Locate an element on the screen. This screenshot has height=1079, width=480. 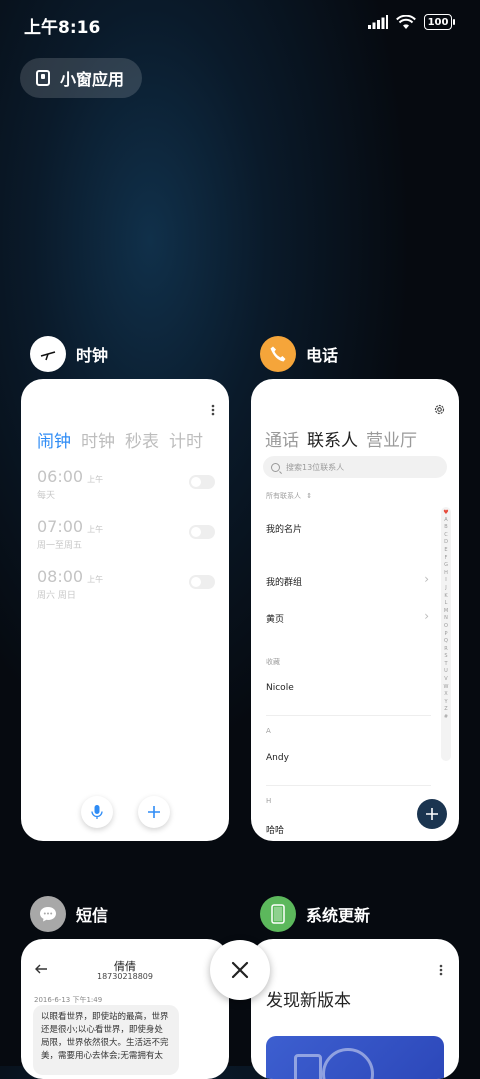
sms-app-header: 短信 is located at coordinates (69, 914).